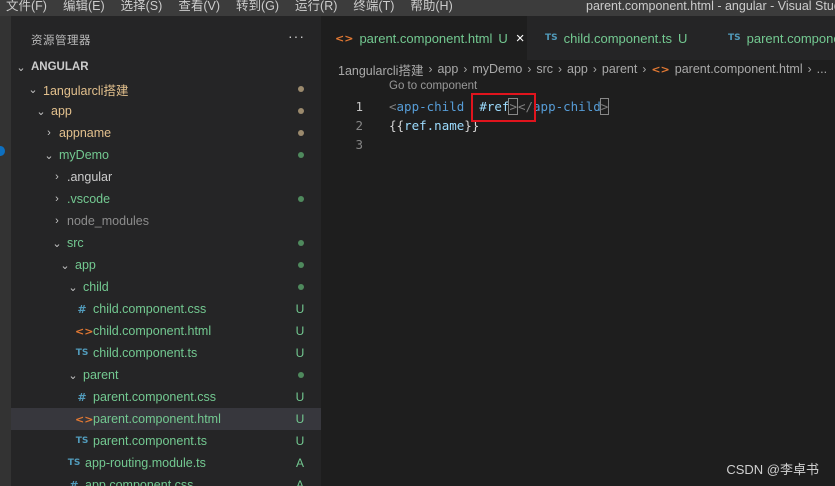  What do you see at coordinates (578, 144) in the screenshot?
I see `code-line-3: 3` at bounding box center [578, 144].